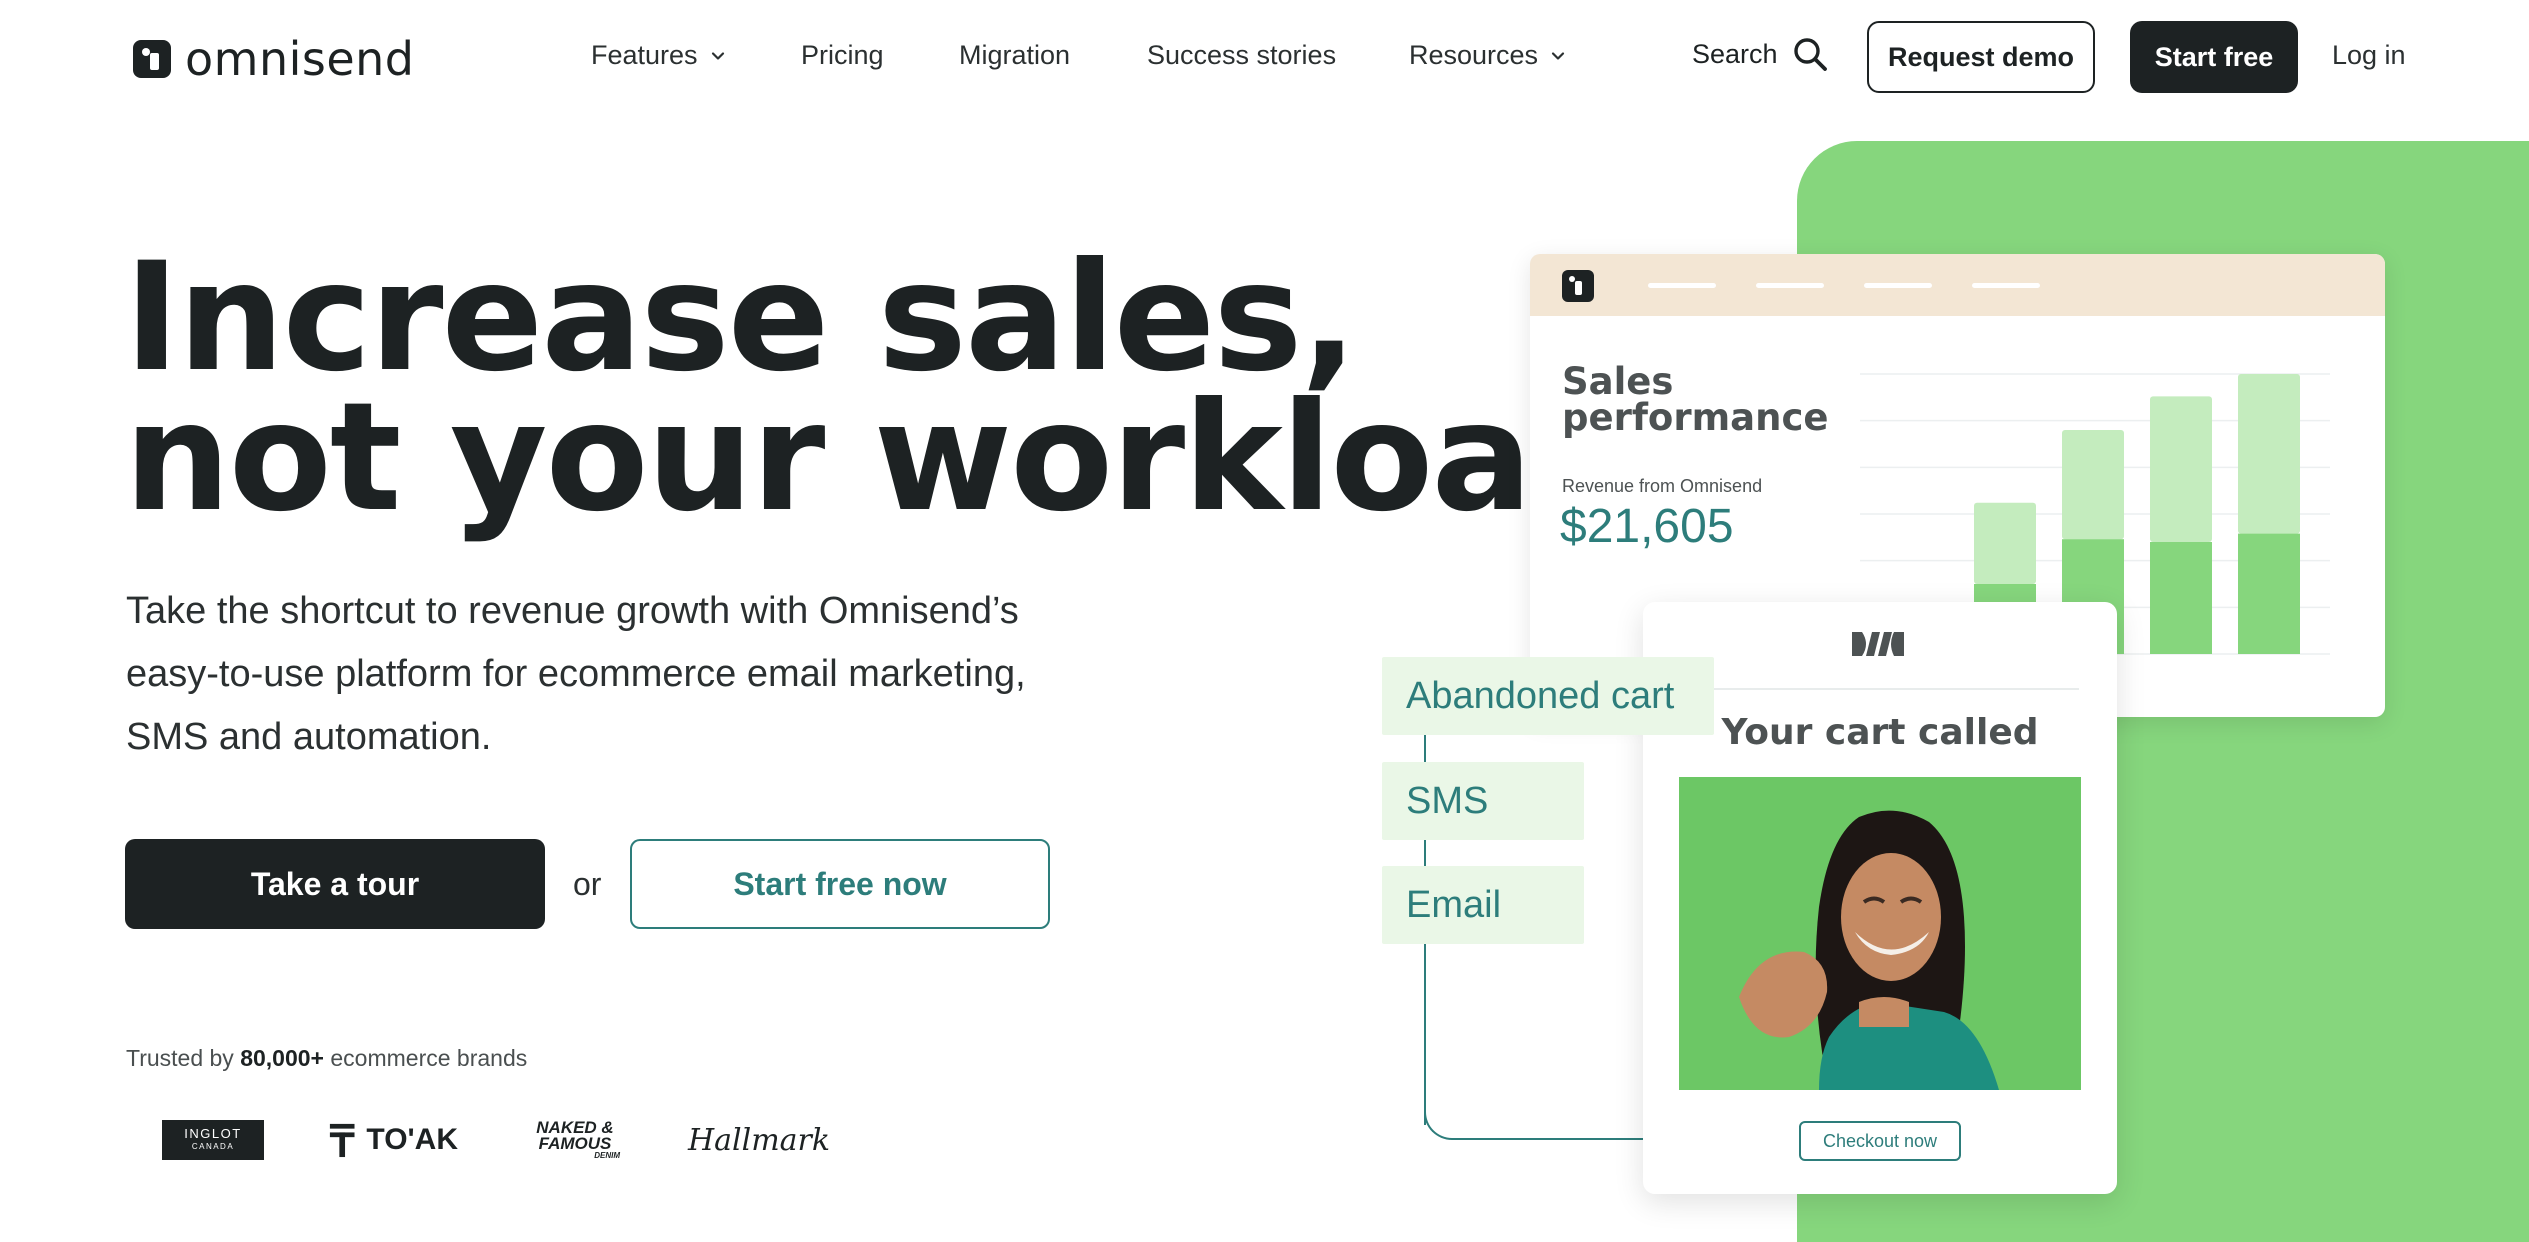 The height and width of the screenshot is (1242, 2529). What do you see at coordinates (342, 1140) in the screenshot?
I see `toak-mark-icon` at bounding box center [342, 1140].